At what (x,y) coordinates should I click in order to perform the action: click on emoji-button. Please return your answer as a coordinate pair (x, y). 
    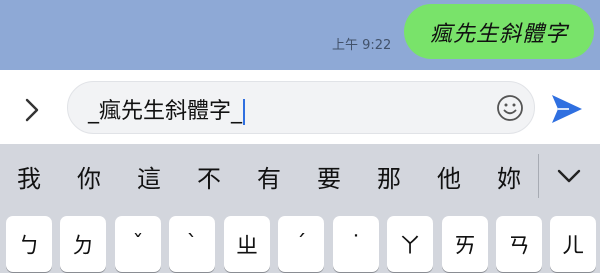
    Looking at the image, I should click on (510, 108).